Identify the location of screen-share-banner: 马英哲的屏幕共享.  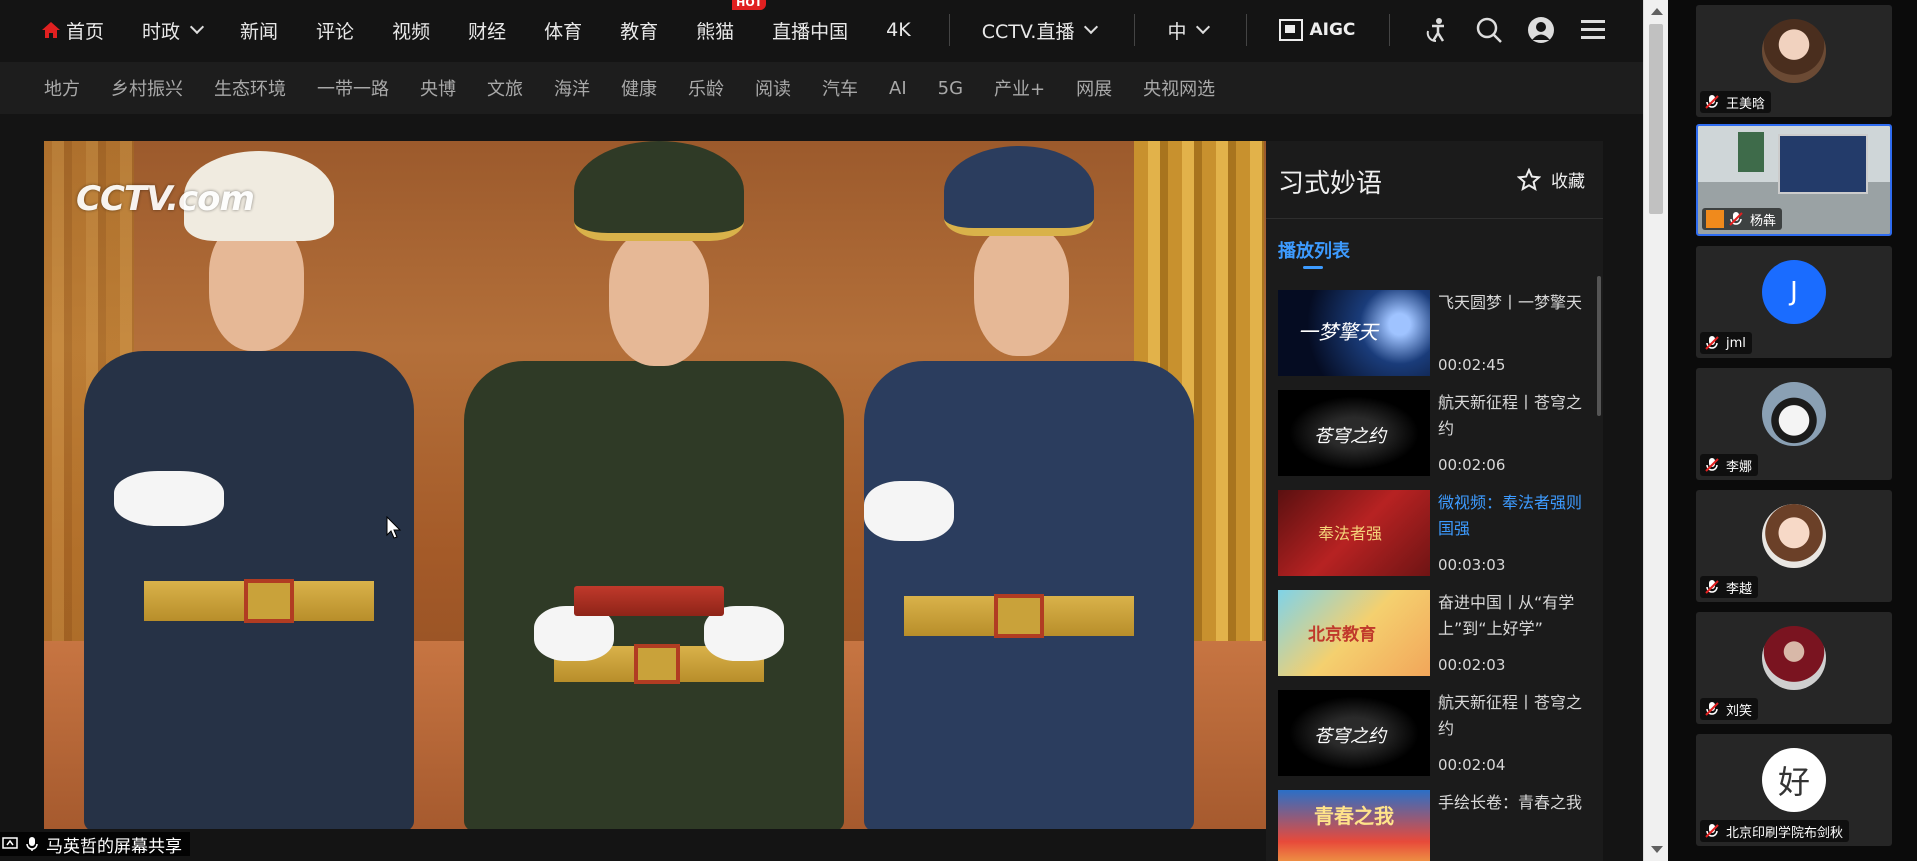
(95, 844).